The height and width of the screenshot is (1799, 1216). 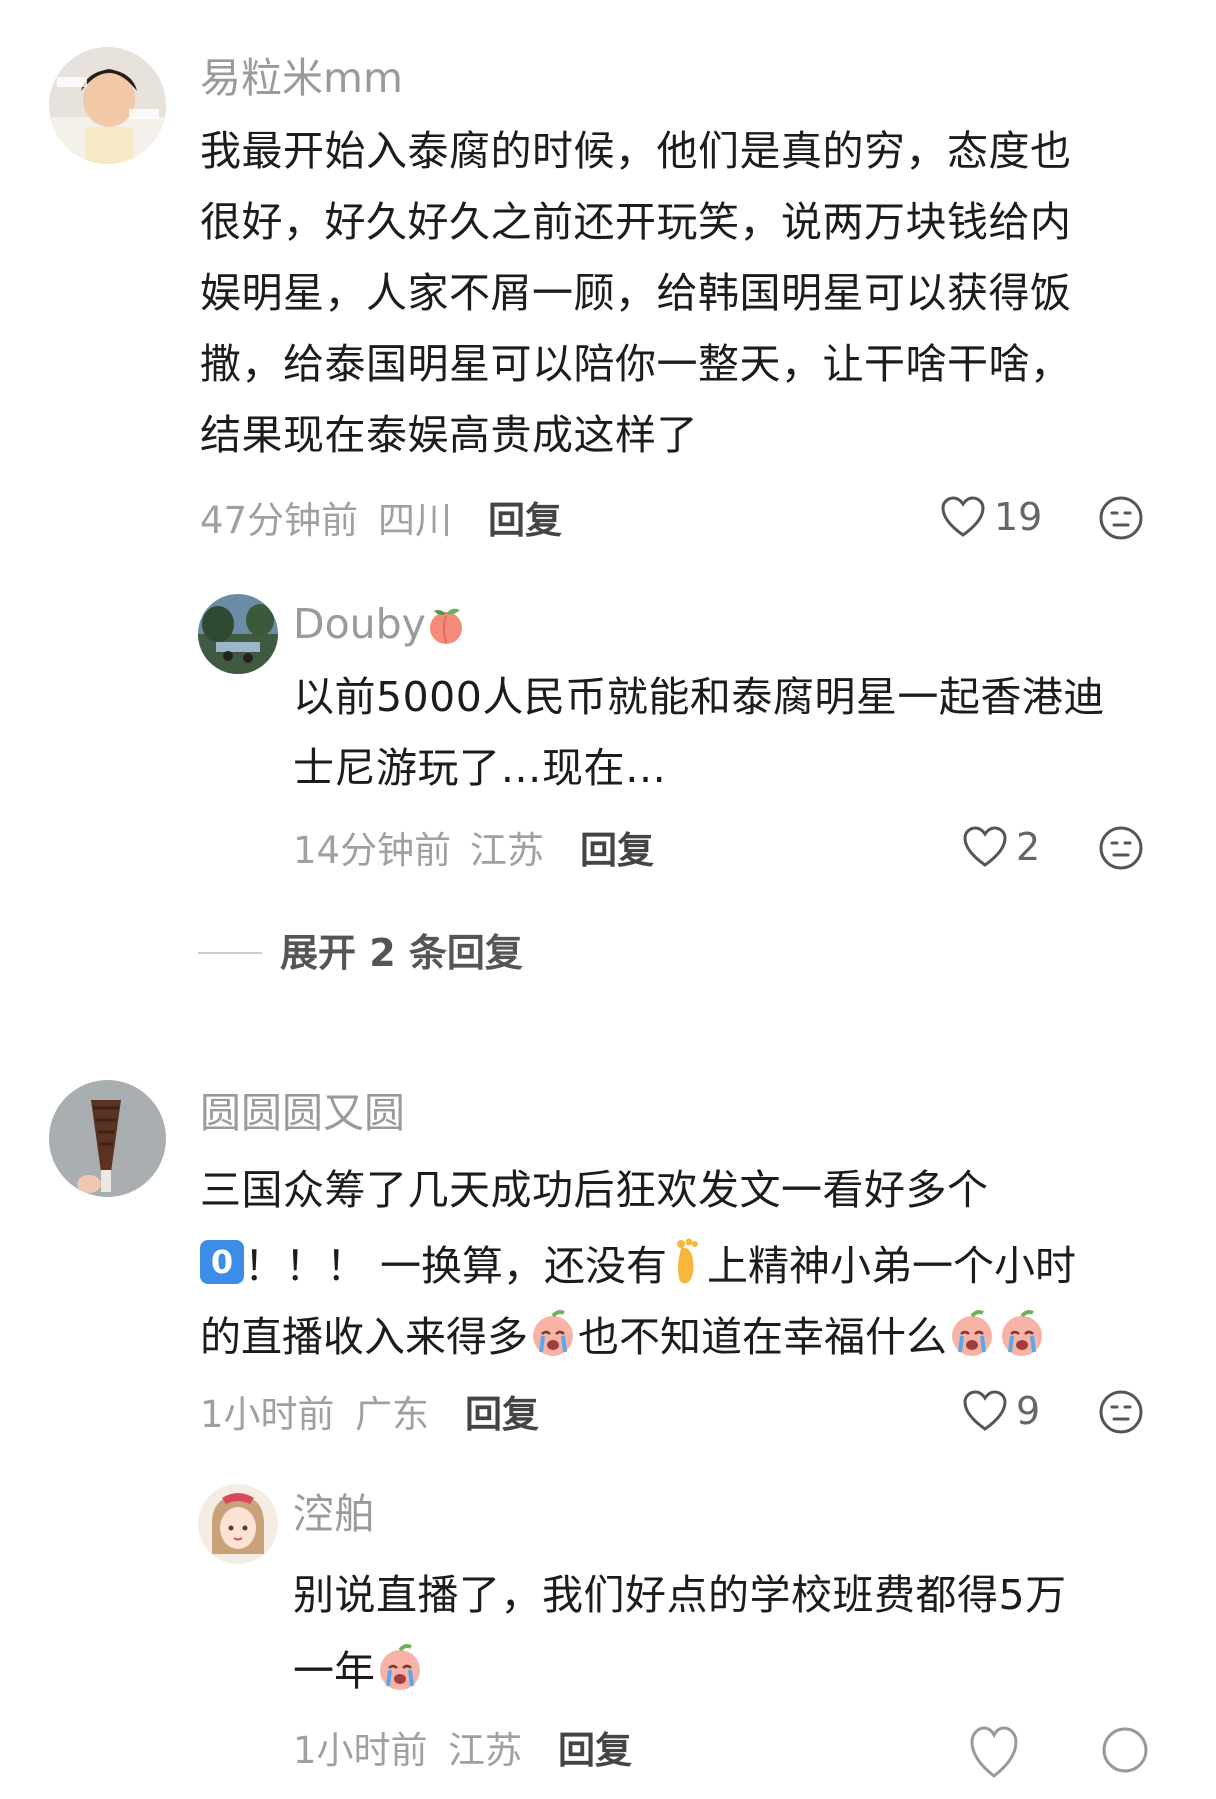 I want to click on reply-text-line-2: 一年, so click(x=359, y=1666).